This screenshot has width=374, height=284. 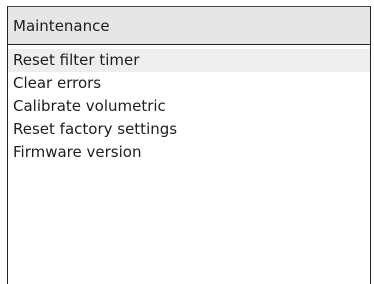 I want to click on menu-item-calibrate-volumetric: Calibrate volumetric, so click(x=189, y=106).